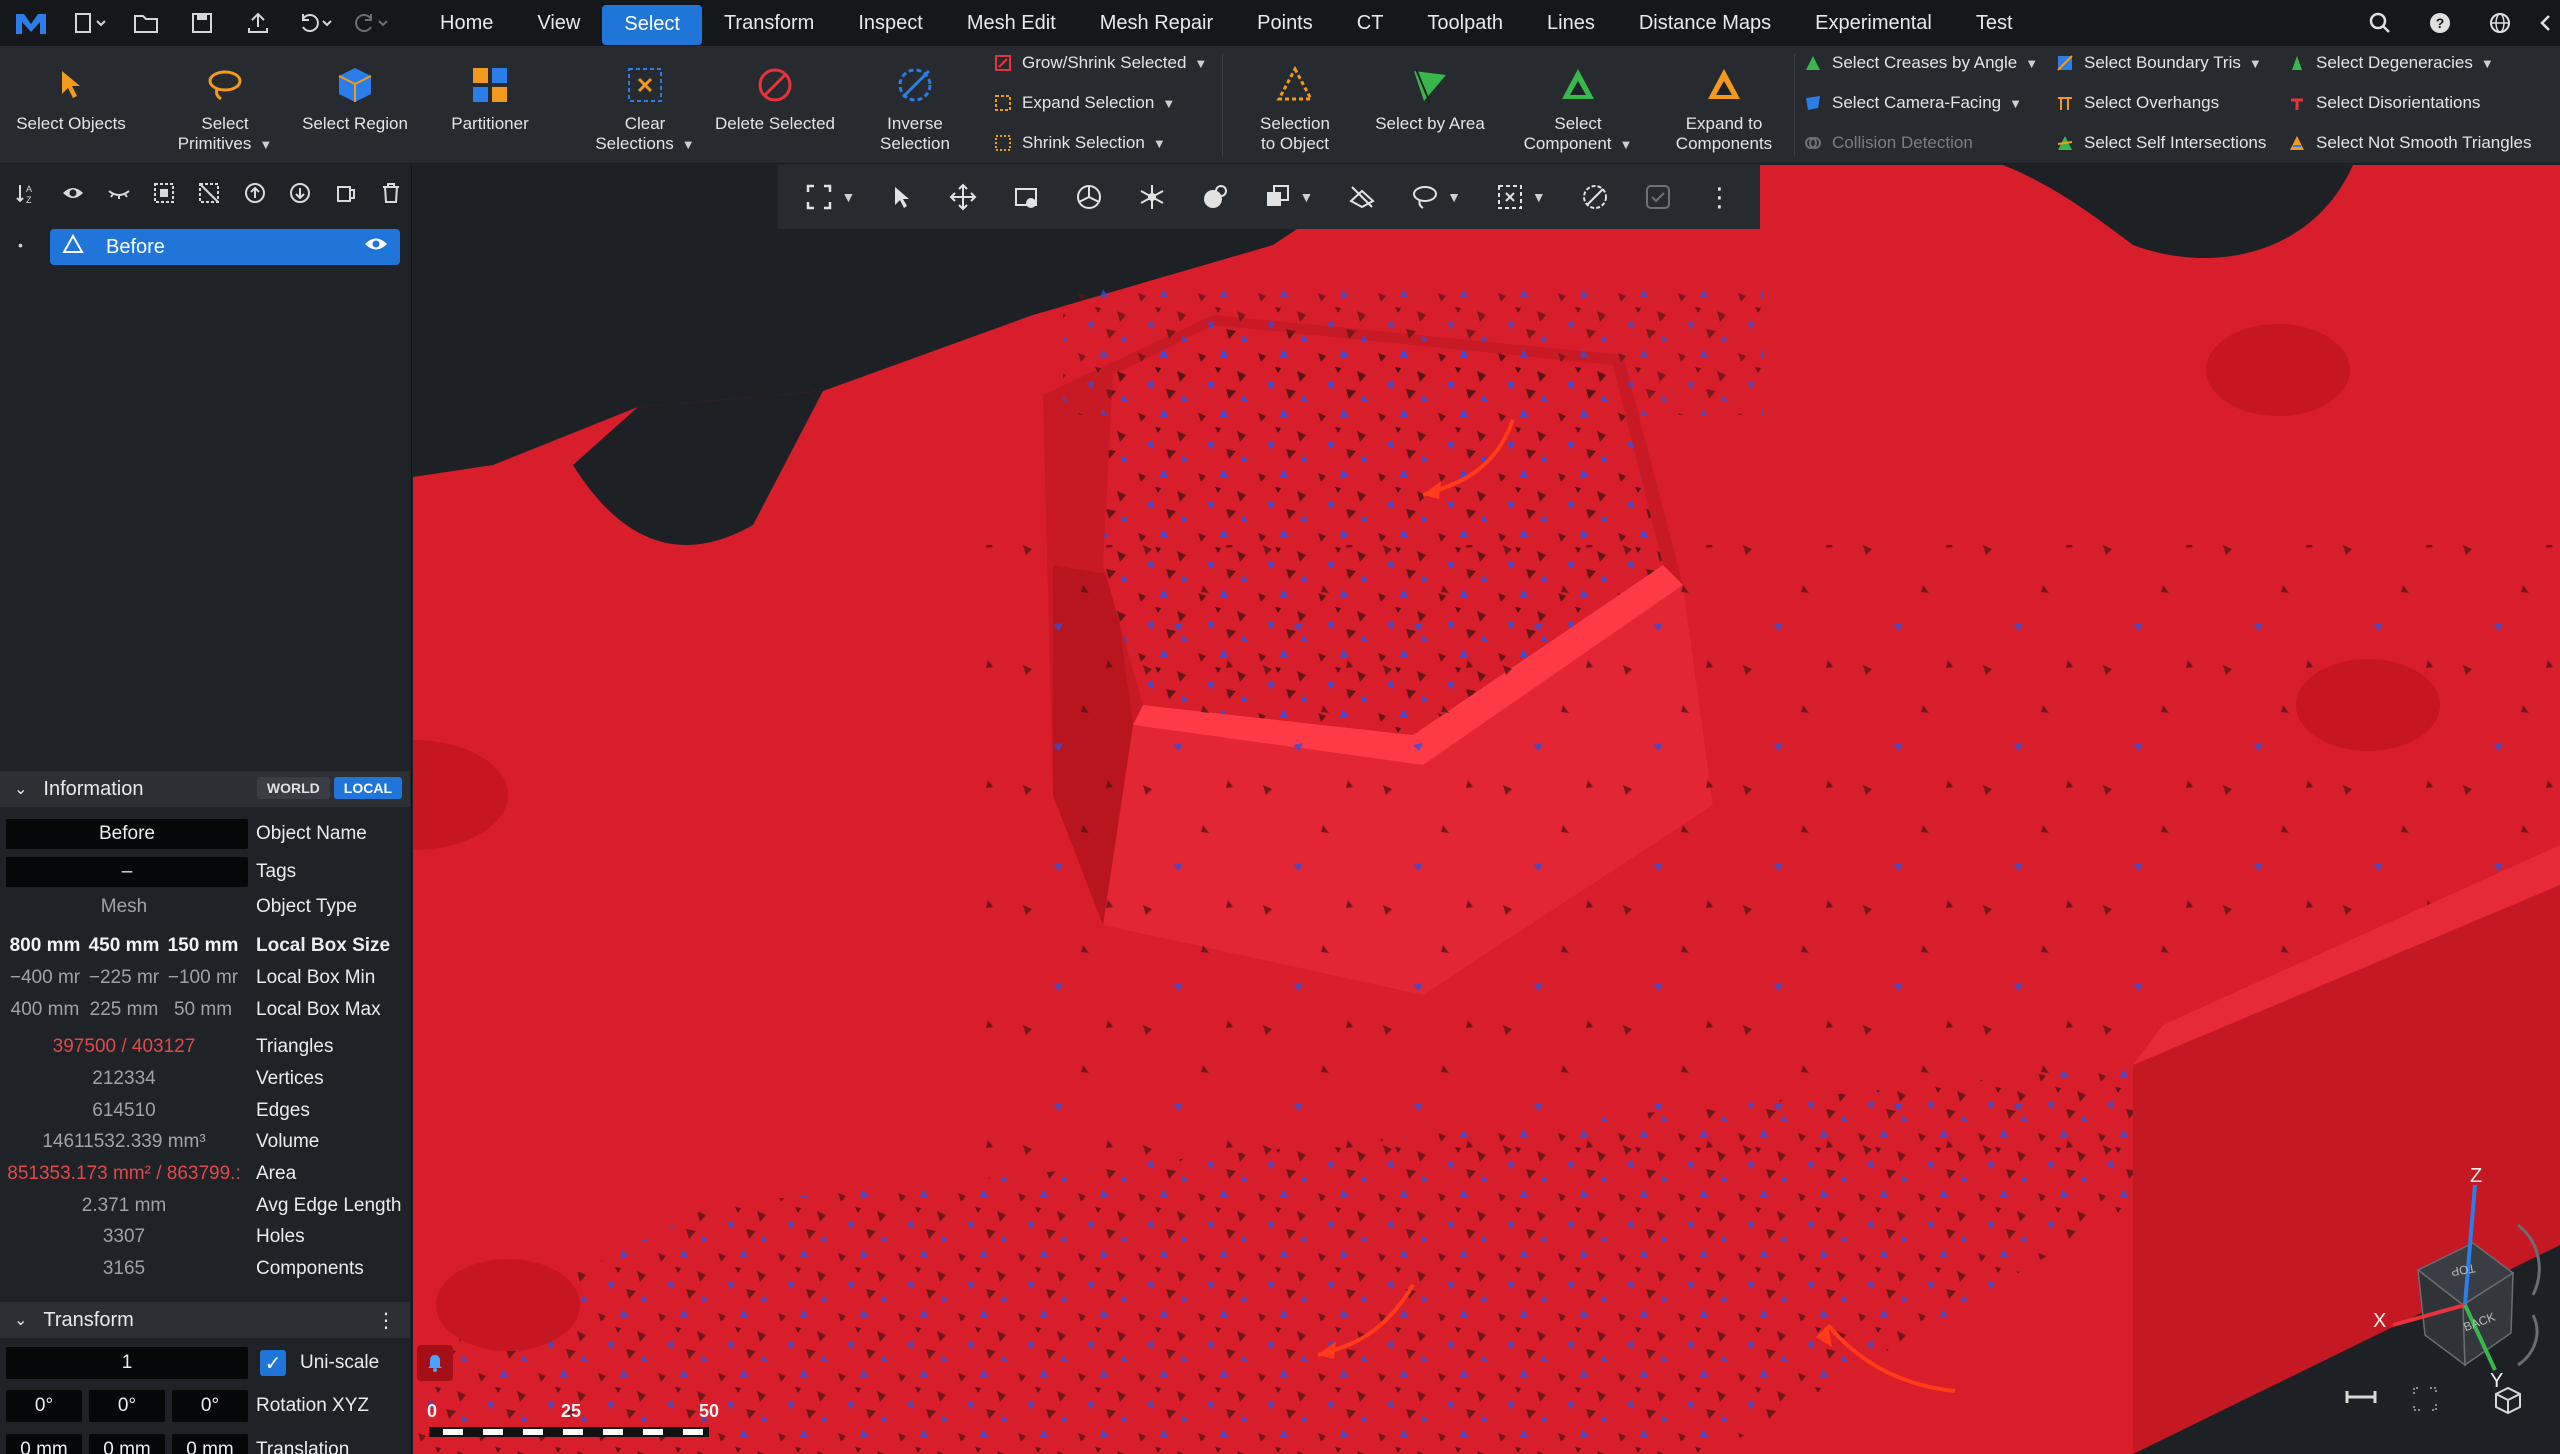 Image resolution: width=2560 pixels, height=1454 pixels. What do you see at coordinates (210, 1444) in the screenshot?
I see `translation-z-input: 0 mm` at bounding box center [210, 1444].